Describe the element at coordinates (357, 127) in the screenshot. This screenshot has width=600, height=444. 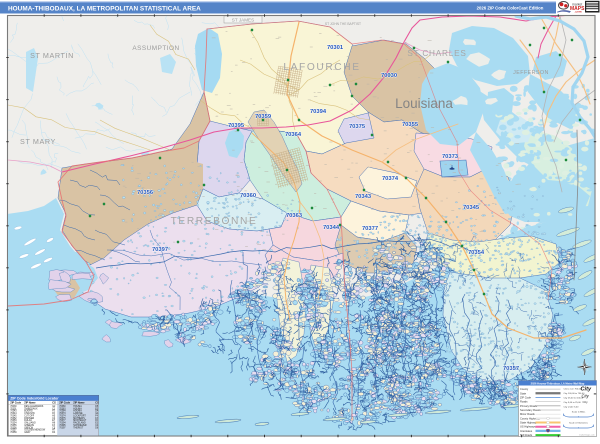
I see `svg-text: 70375` at that location.